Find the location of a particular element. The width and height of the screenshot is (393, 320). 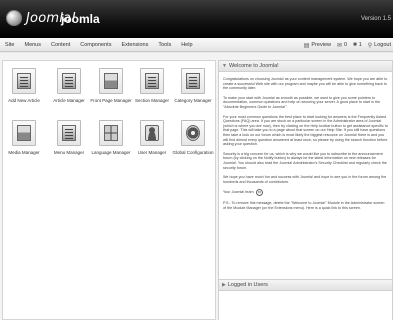

preview-link: ▤ Preview is located at coordinates (317, 45).